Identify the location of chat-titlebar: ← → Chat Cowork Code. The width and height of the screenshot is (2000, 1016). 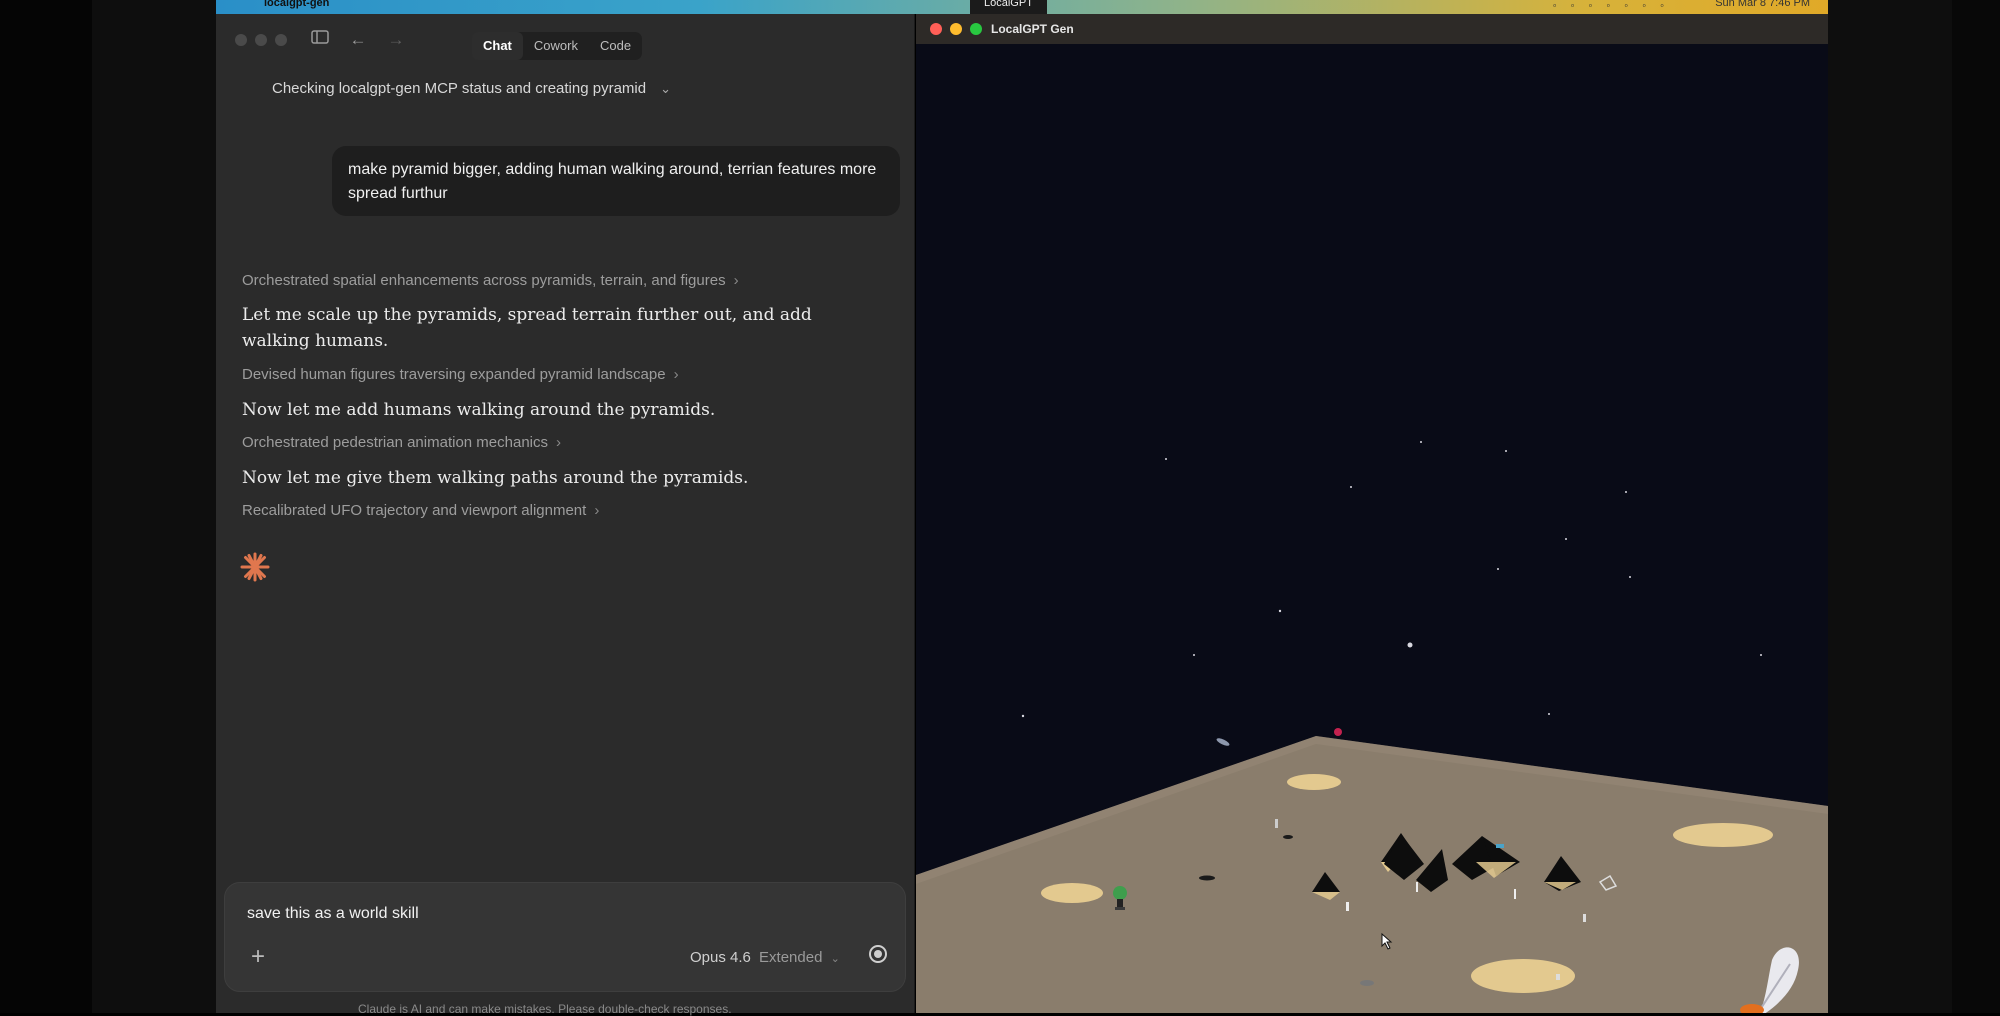
(565, 41).